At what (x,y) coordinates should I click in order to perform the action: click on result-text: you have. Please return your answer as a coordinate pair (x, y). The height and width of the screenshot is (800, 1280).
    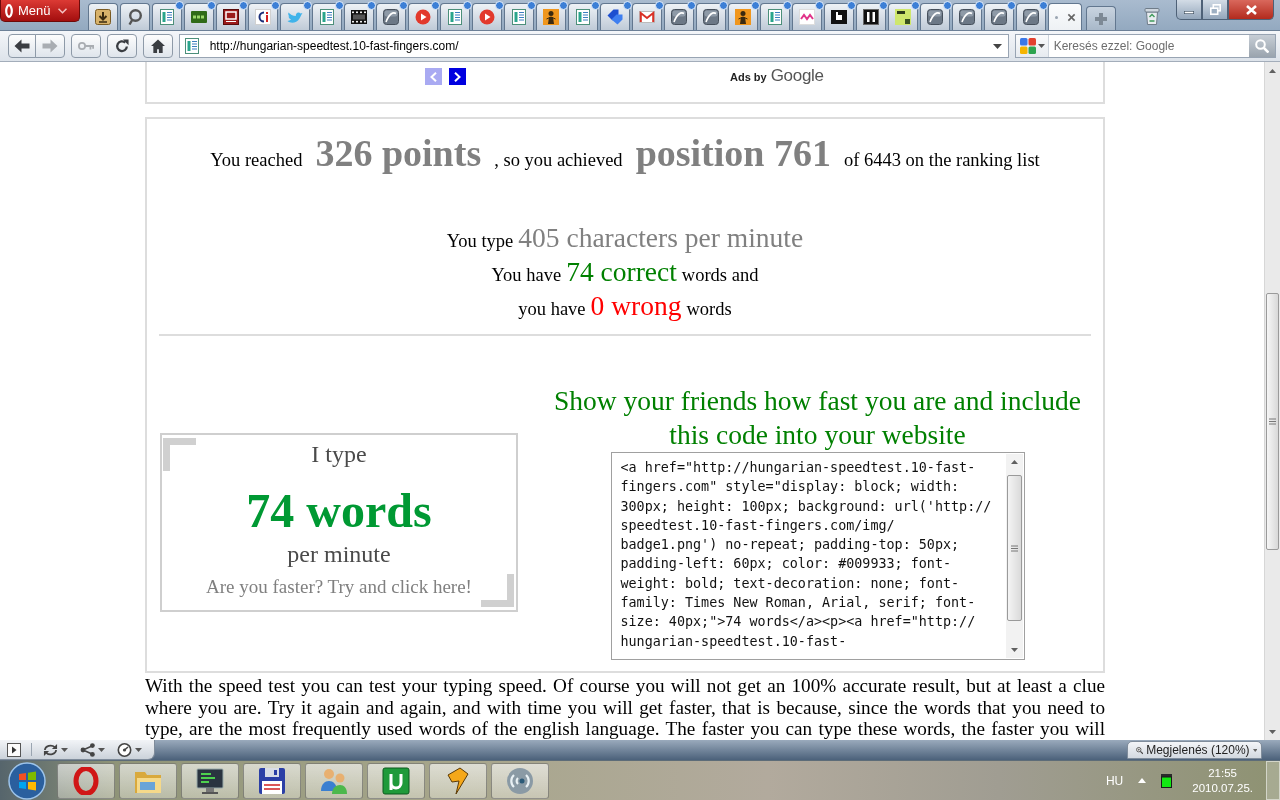
    Looking at the image, I should click on (552, 309).